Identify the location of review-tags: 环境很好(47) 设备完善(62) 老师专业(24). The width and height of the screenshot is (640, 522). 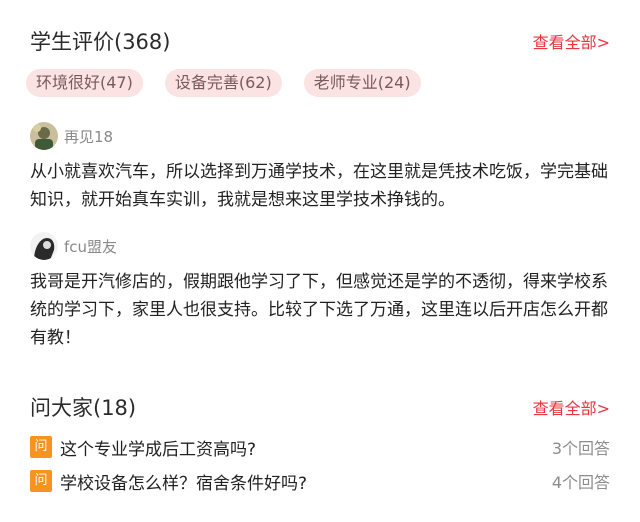
(223, 83).